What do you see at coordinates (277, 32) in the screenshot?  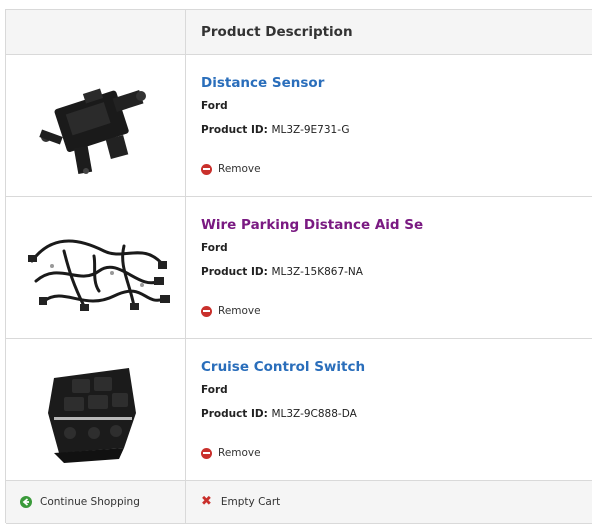 I see `column-header-product-description: Product Description` at bounding box center [277, 32].